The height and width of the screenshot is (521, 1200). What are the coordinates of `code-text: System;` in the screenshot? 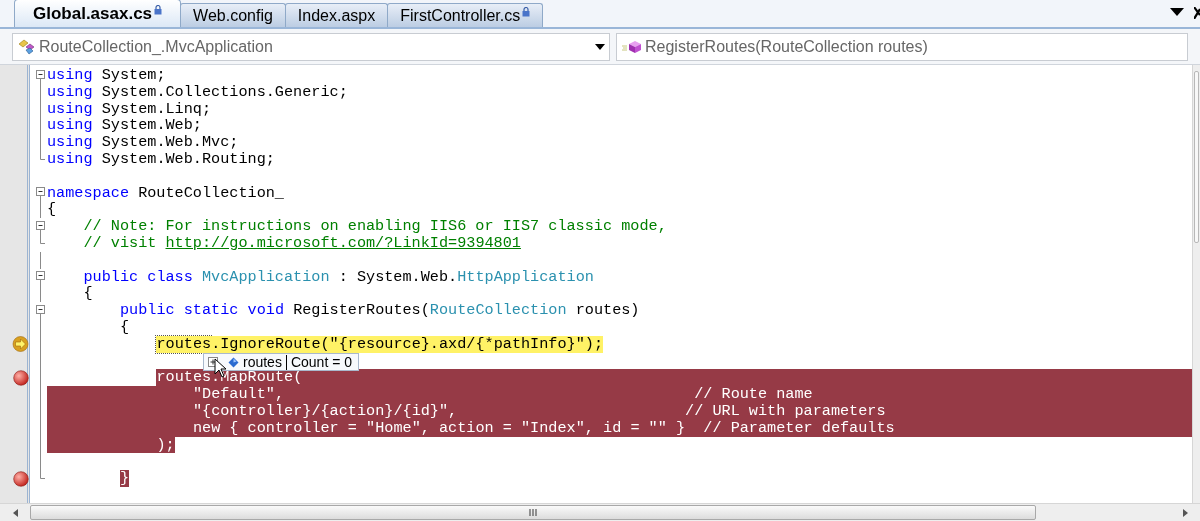 It's located at (133, 75).